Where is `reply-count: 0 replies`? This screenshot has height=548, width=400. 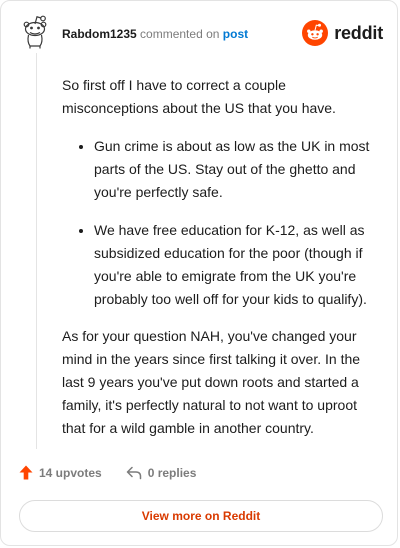 reply-count: 0 replies is located at coordinates (172, 472).